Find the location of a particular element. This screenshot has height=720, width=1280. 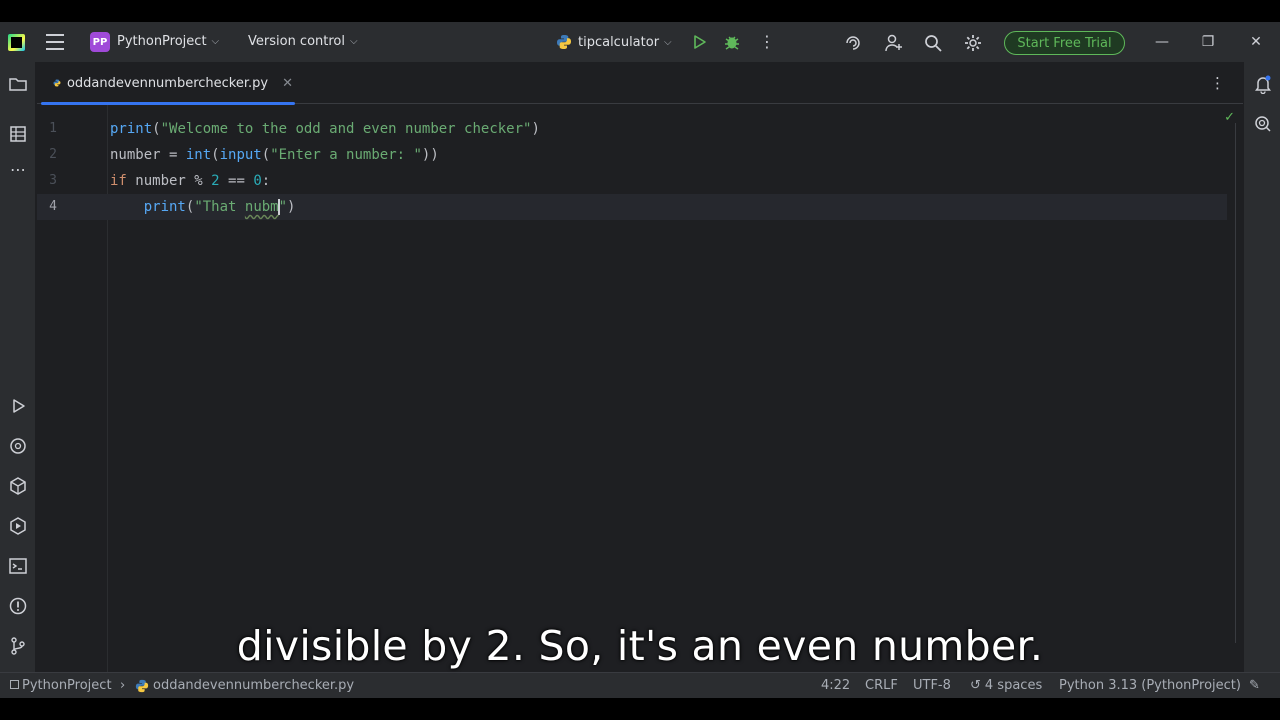

breadcrumb-file: oddandevennumberchecker.py is located at coordinates (254, 685).